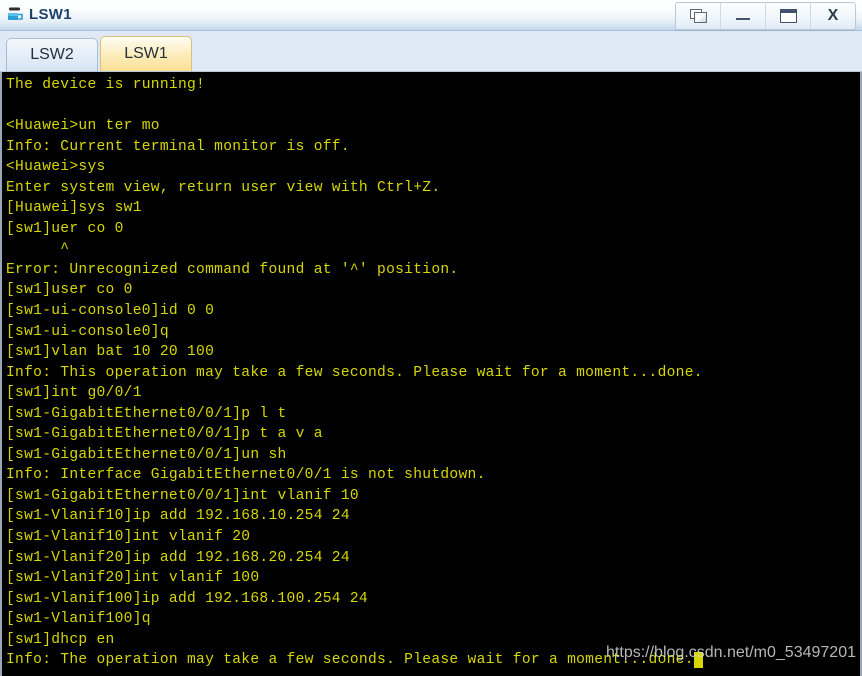  I want to click on maximize-icon, so click(788, 16).